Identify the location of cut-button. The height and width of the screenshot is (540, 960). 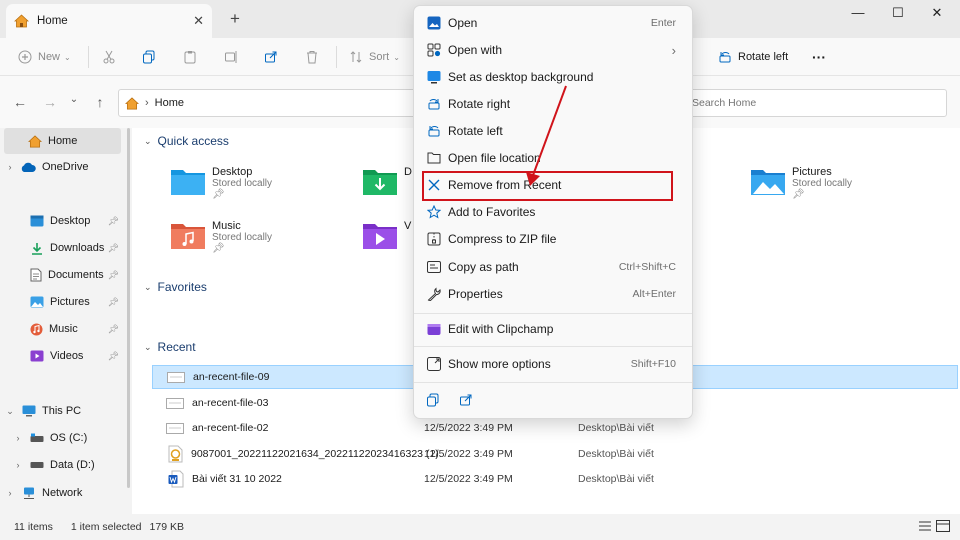
(109, 57).